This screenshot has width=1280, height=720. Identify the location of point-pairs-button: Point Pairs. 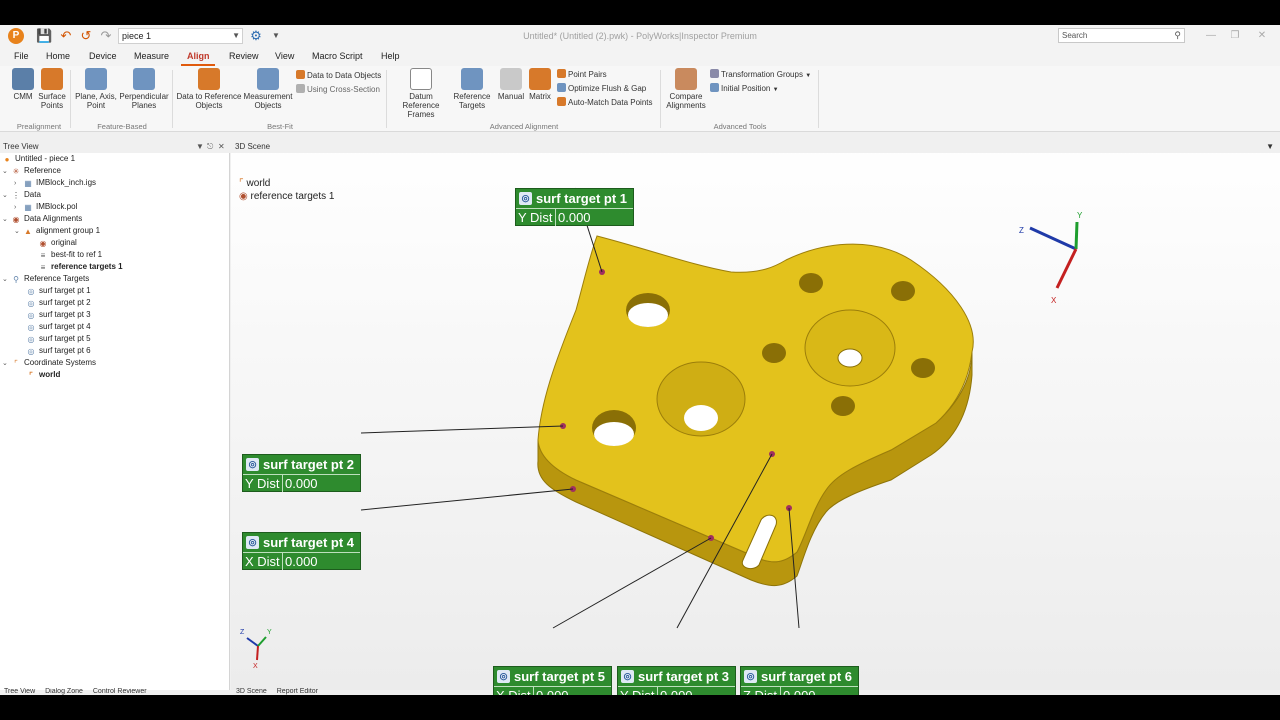
(582, 75).